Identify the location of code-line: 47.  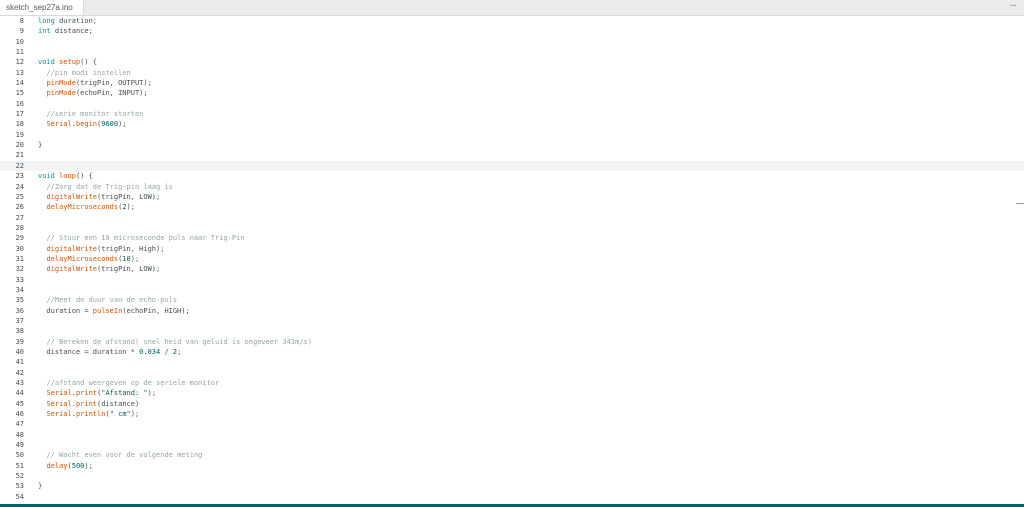
(512, 424).